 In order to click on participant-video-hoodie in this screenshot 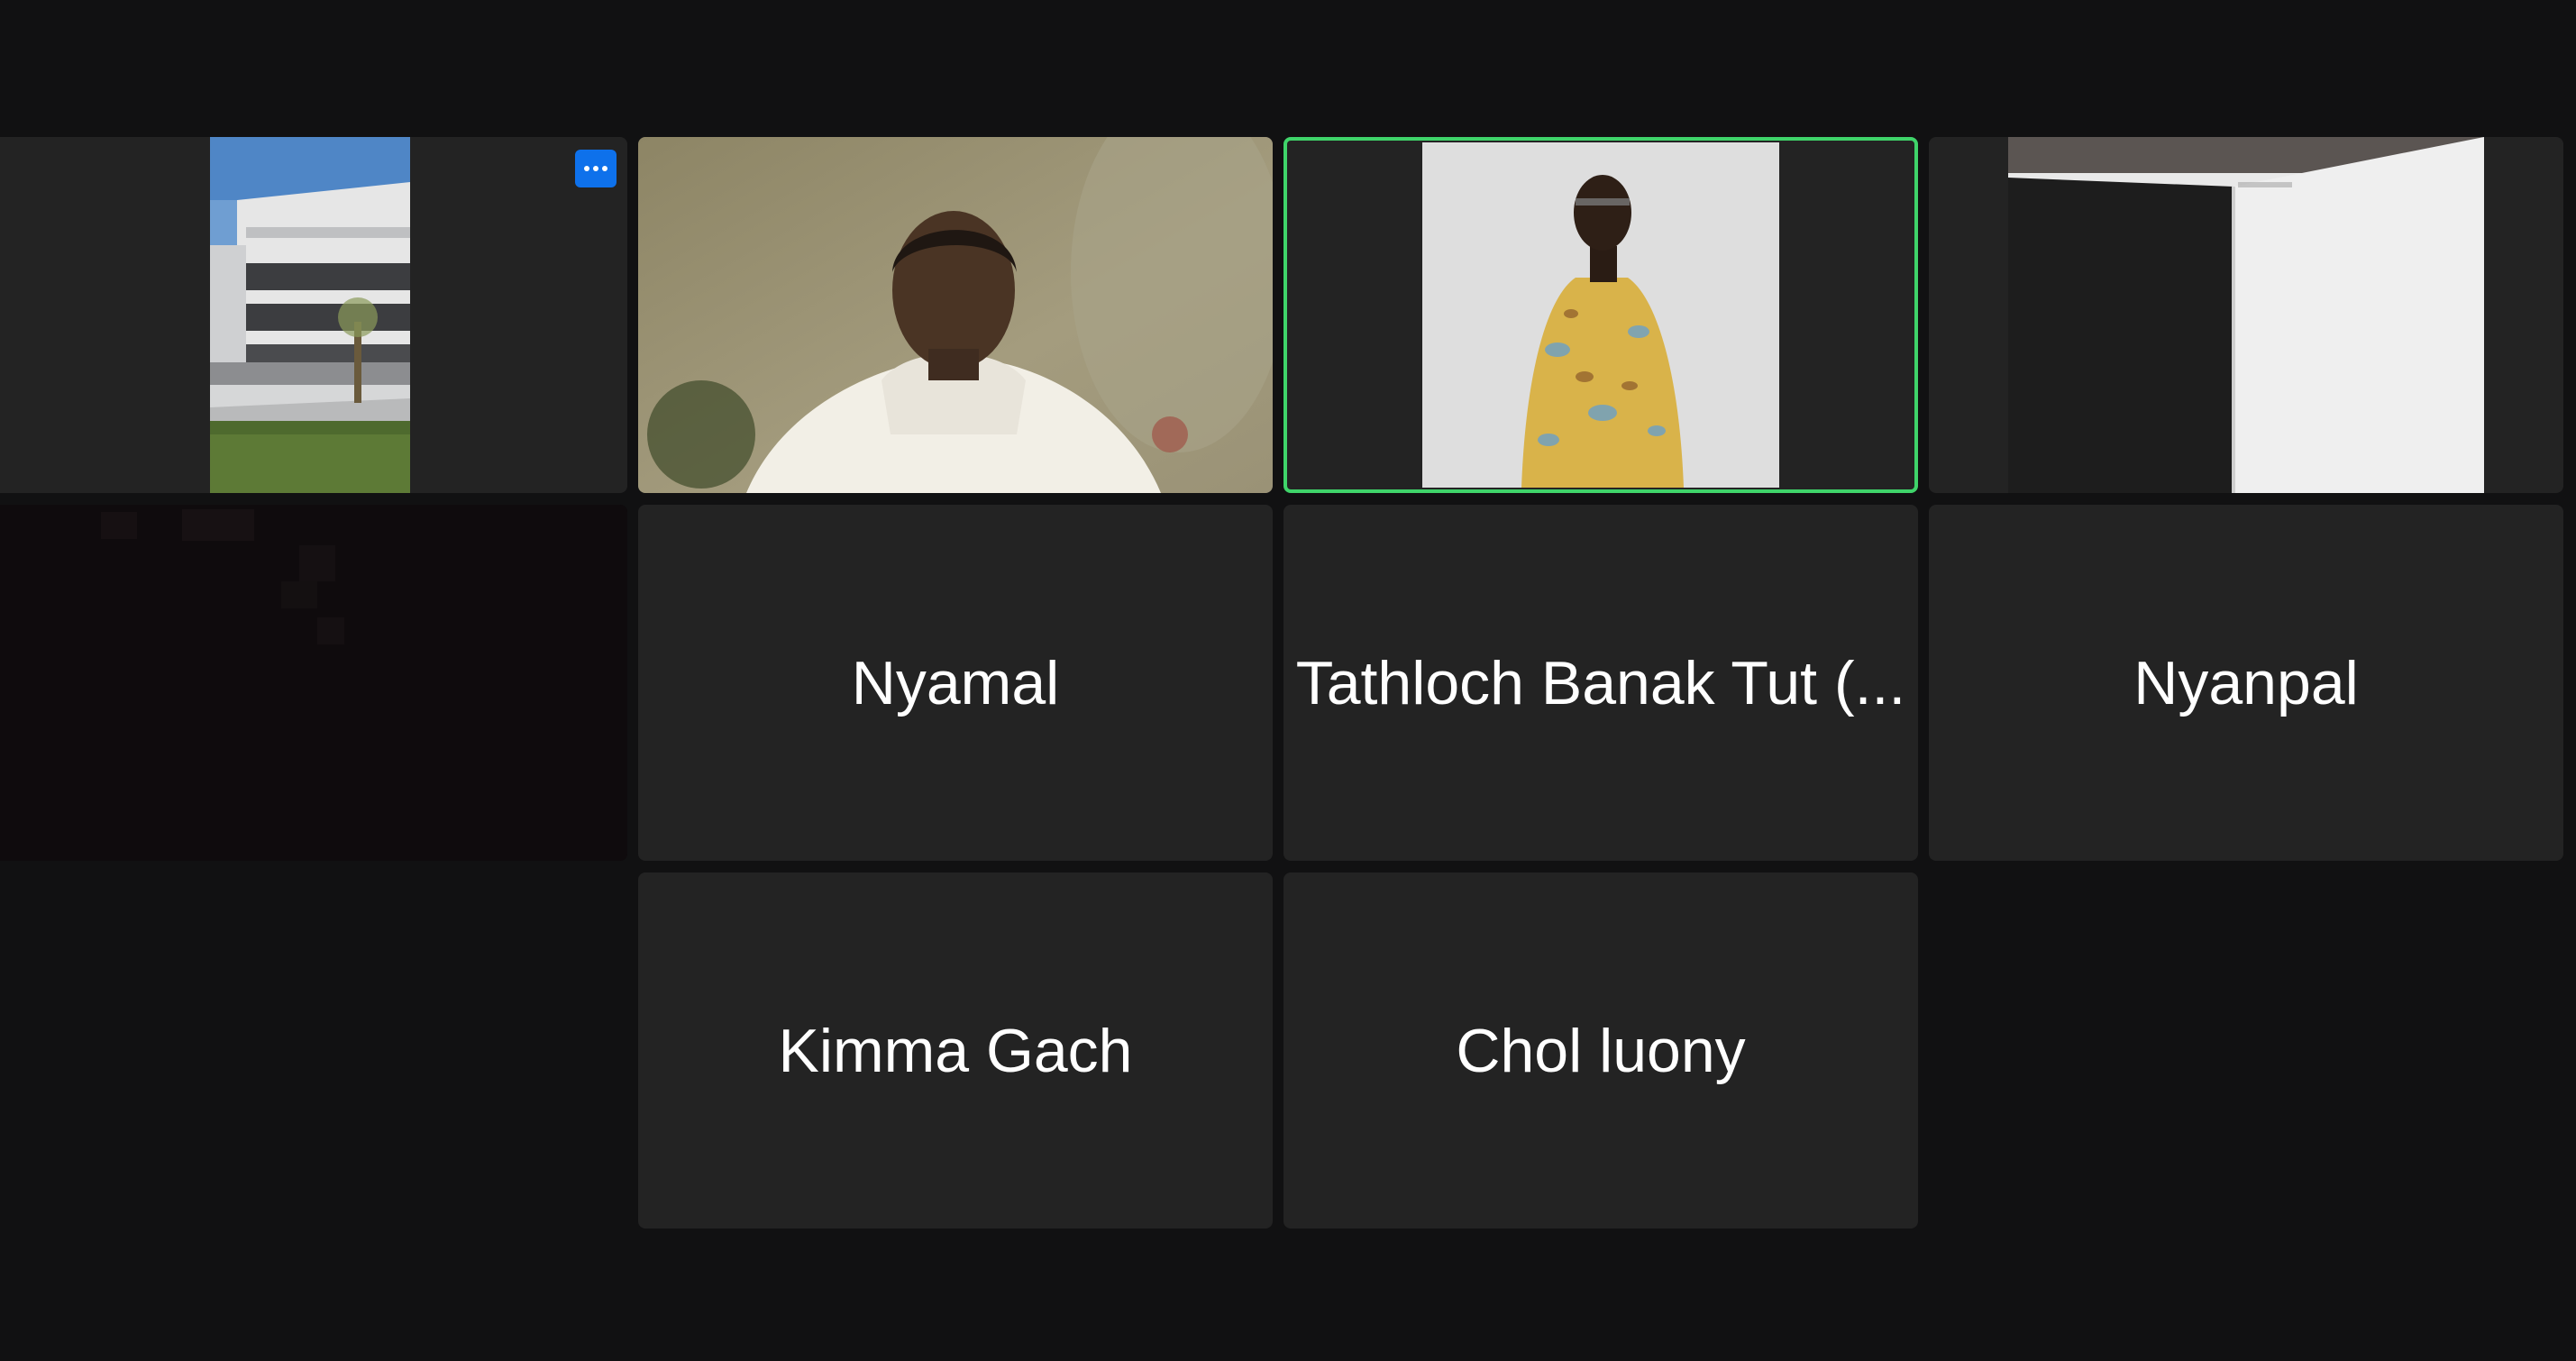, I will do `click(956, 315)`.